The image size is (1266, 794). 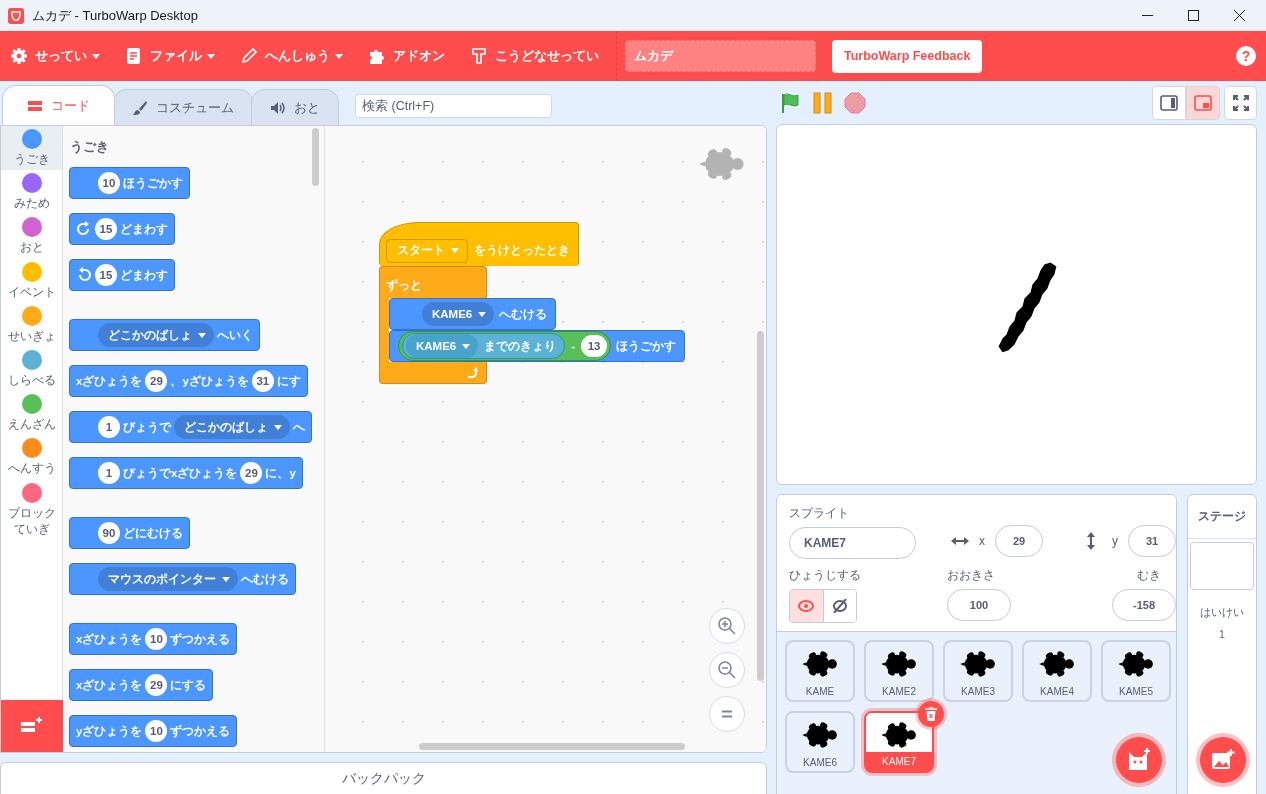 I want to click on document-icon, so click(x=134, y=56).